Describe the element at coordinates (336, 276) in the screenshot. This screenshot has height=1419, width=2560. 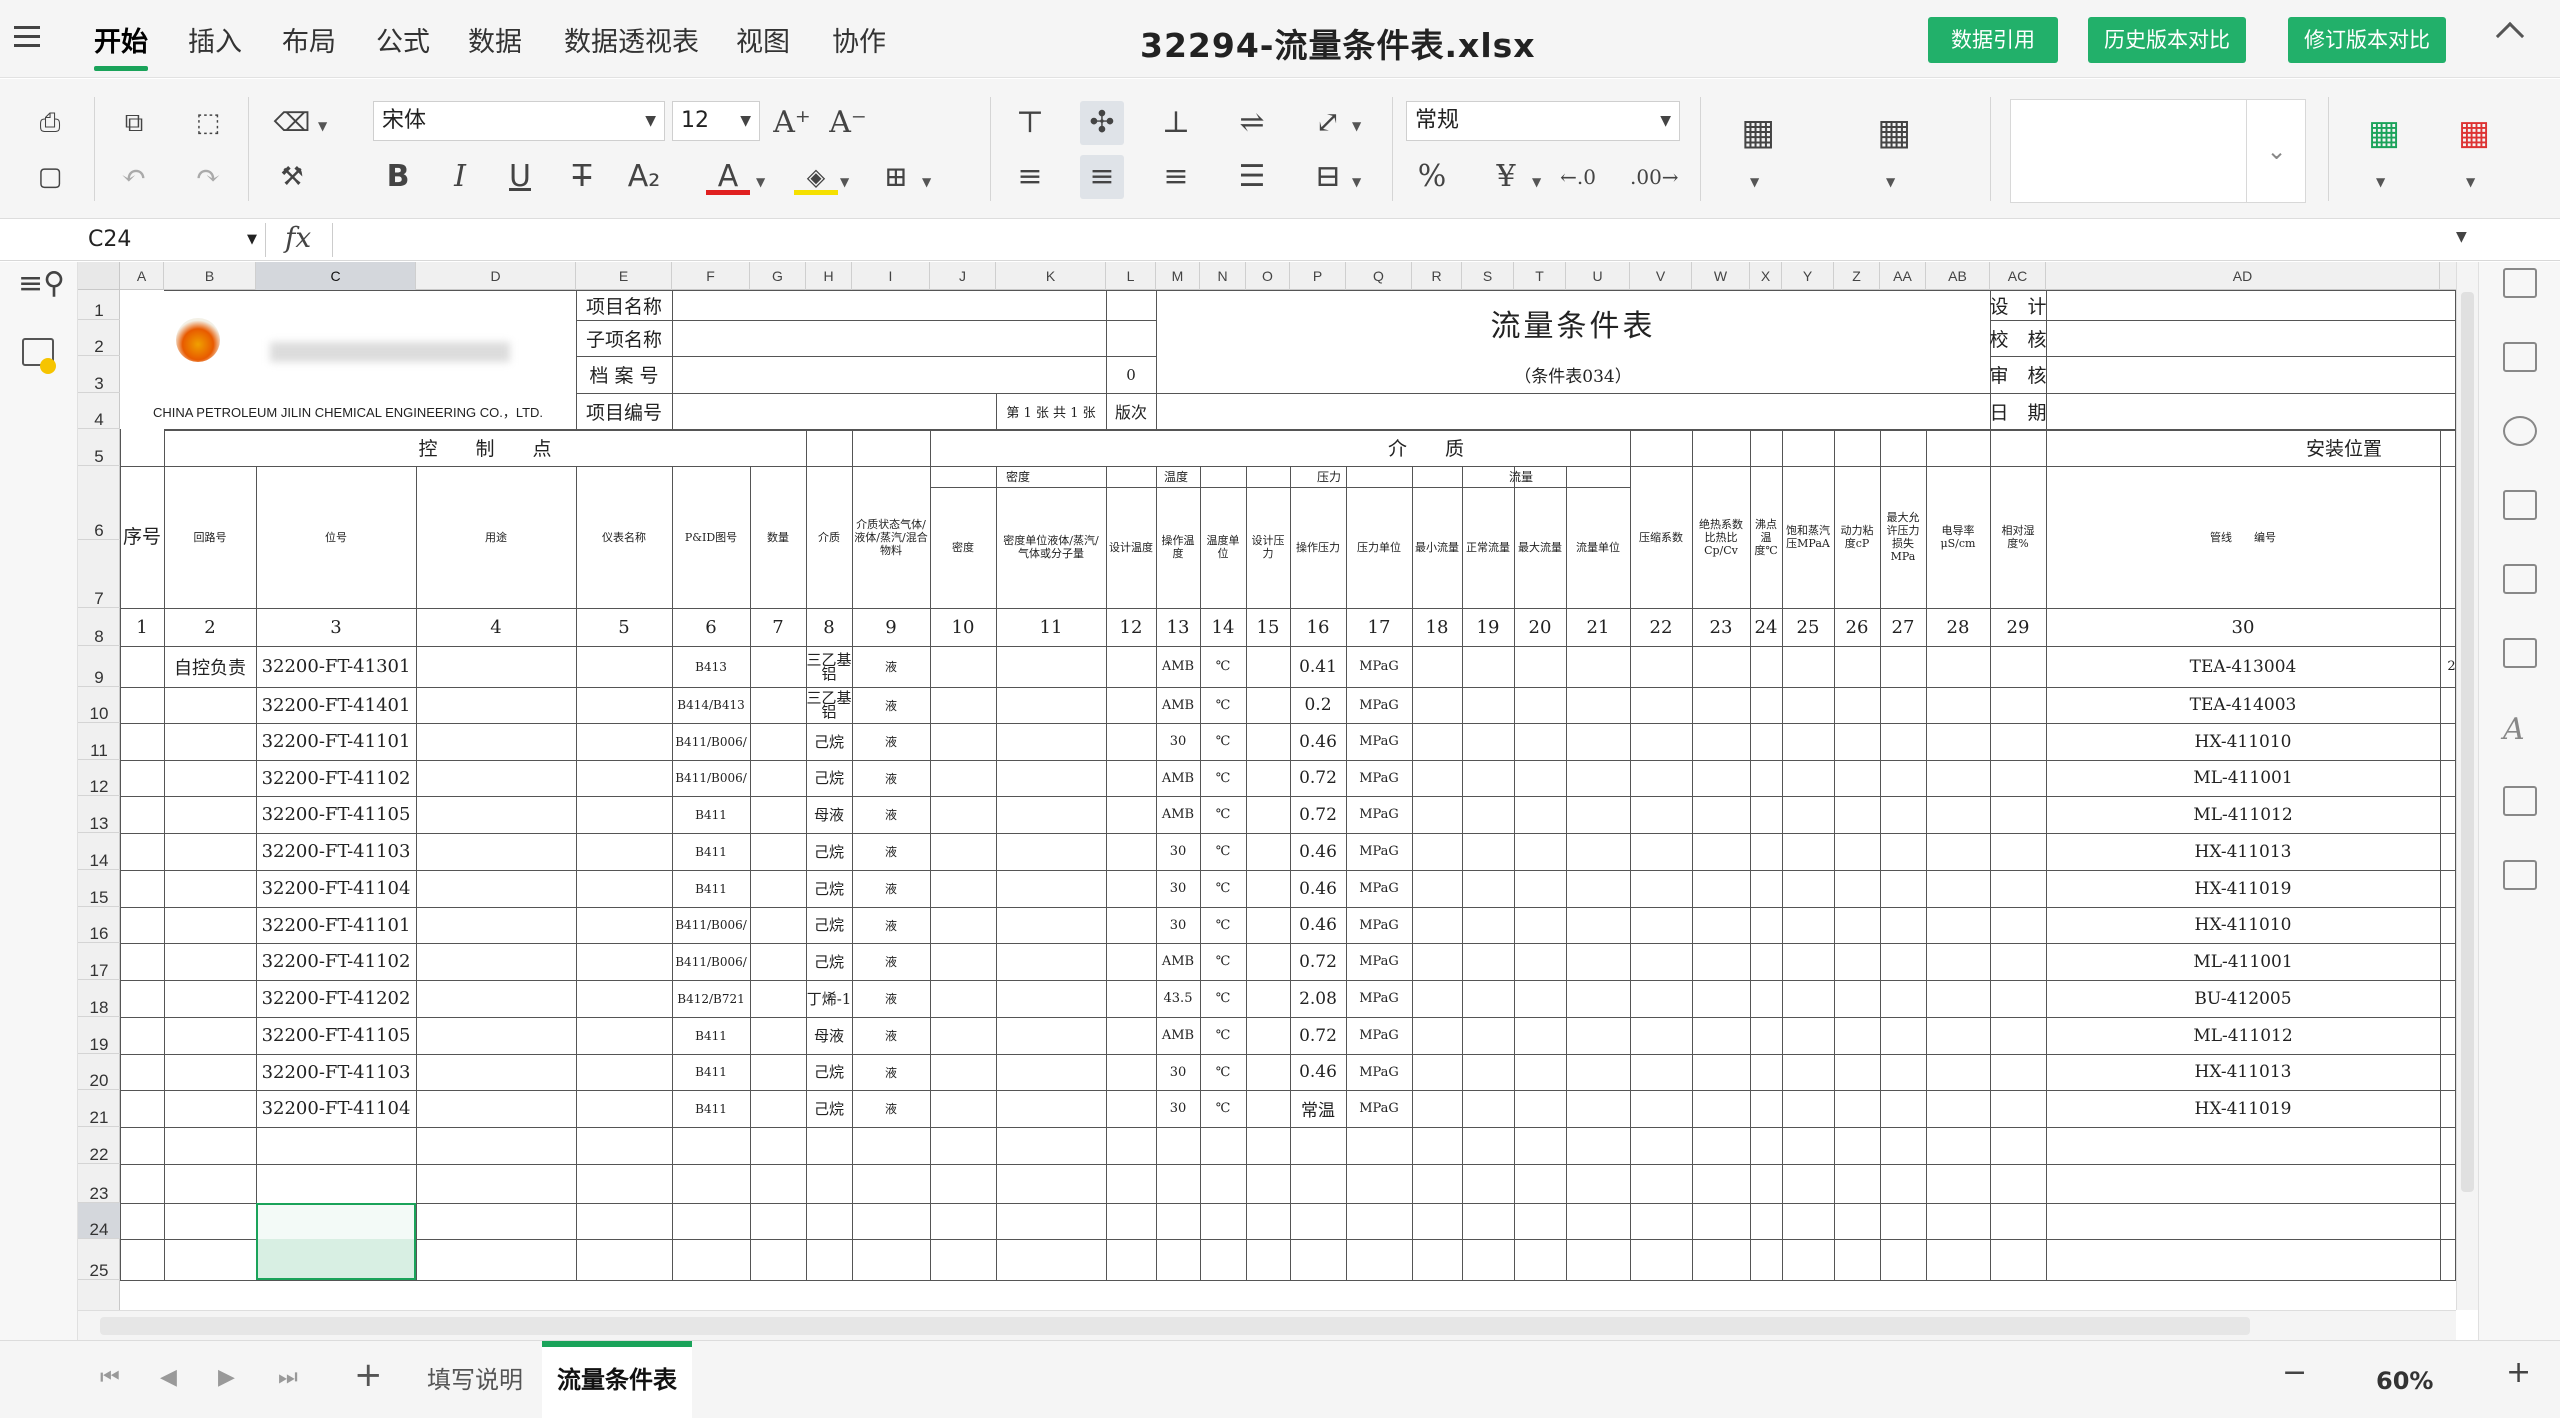
I see `column-header: C` at that location.